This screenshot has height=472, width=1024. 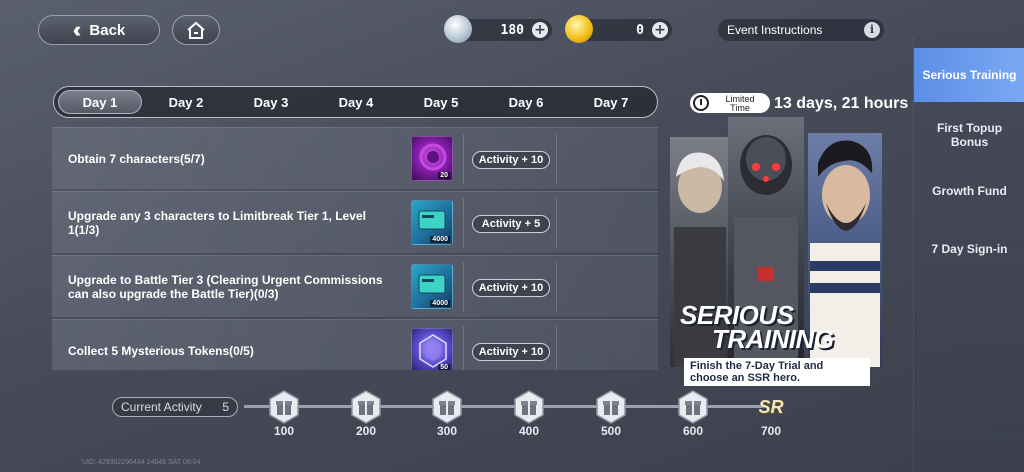 I want to click on tab-label: Day 1, so click(x=100, y=102).